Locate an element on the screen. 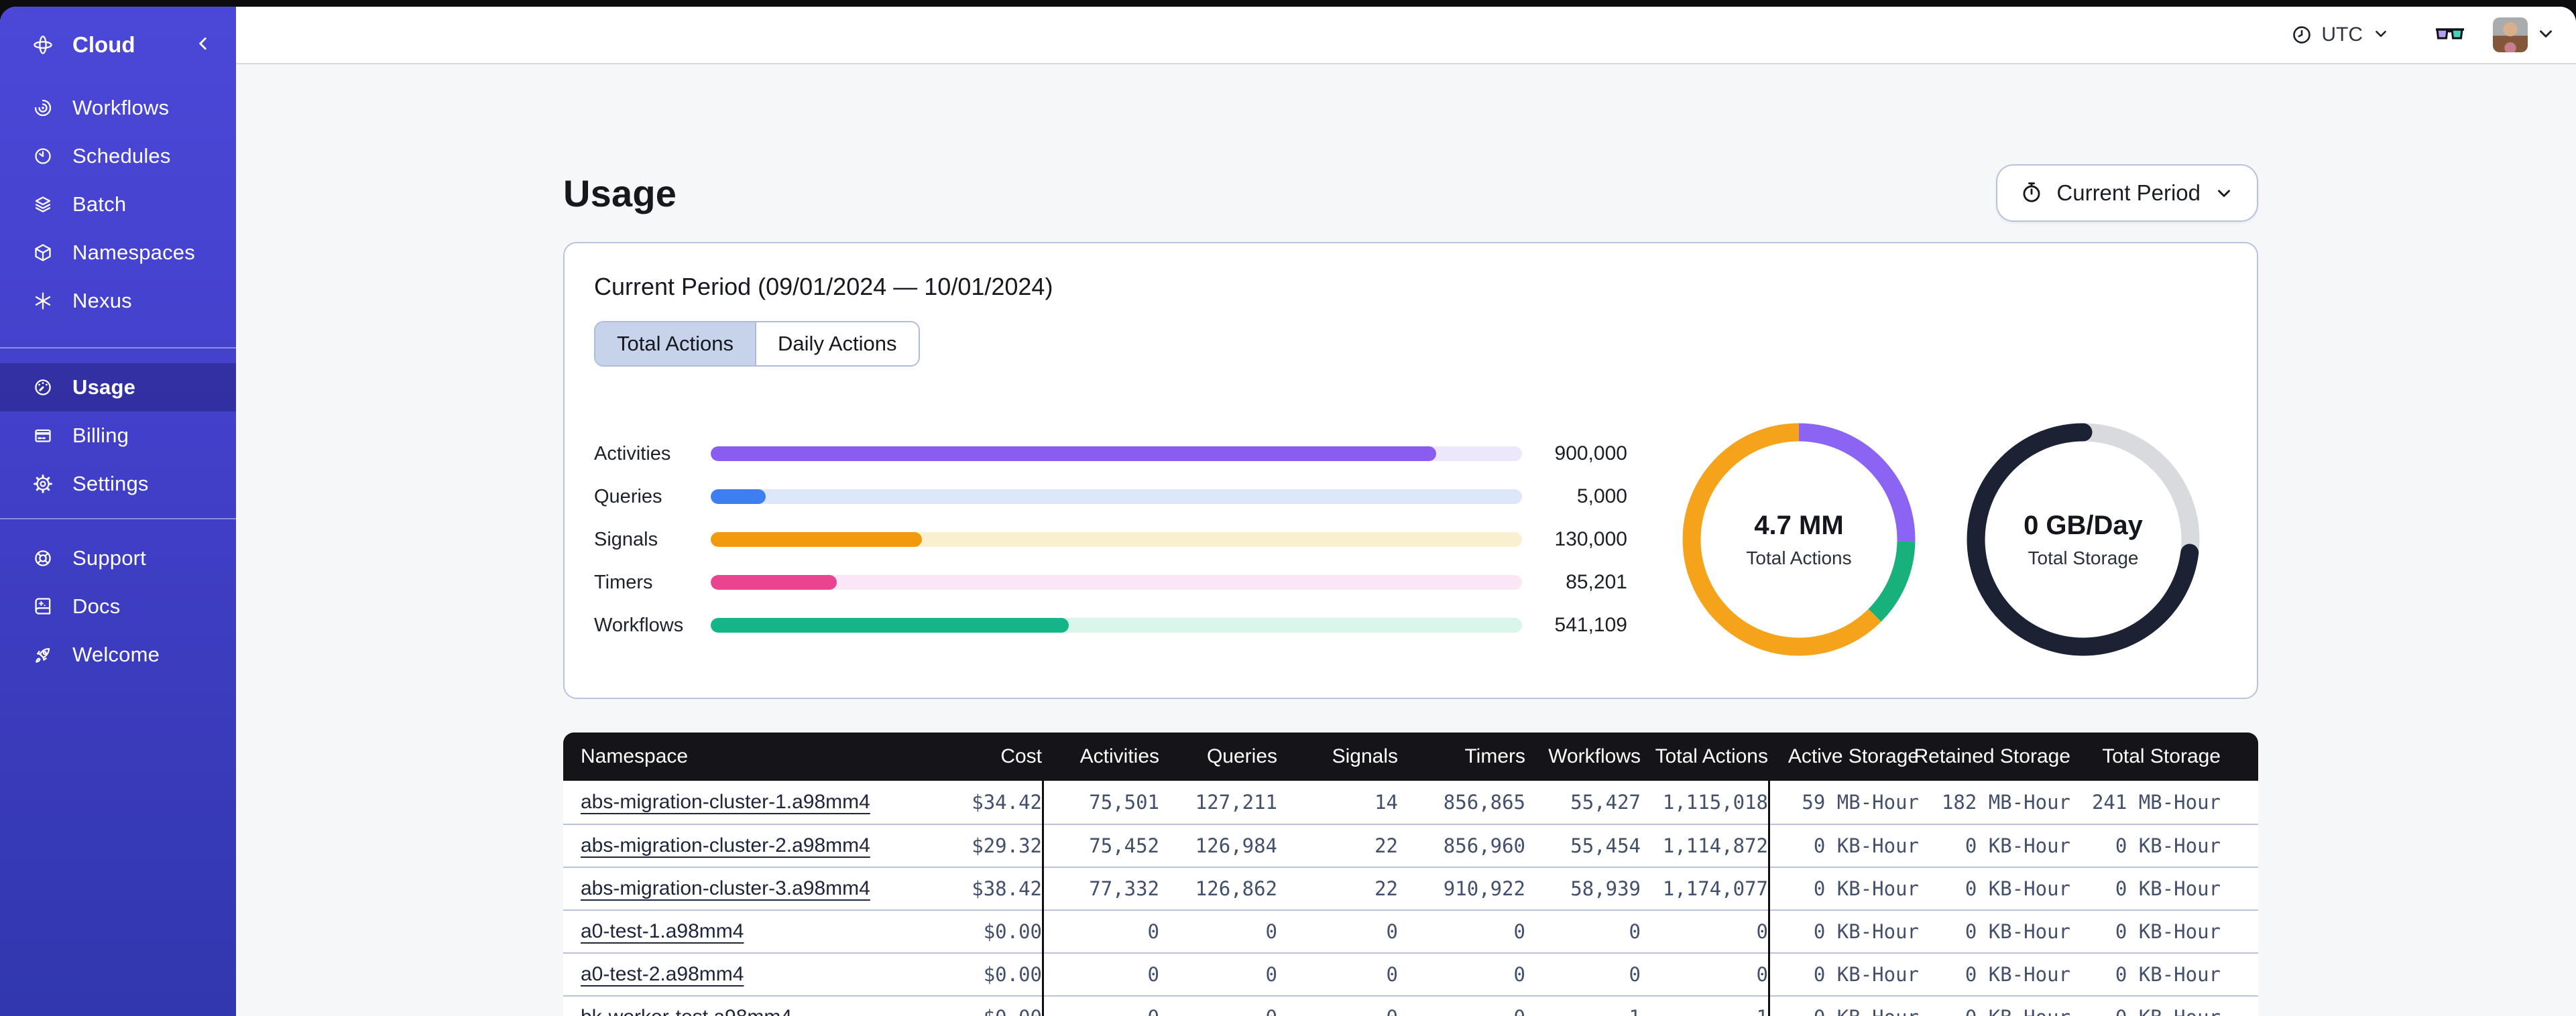  cell-signals: 0 is located at coordinates (1337, 930).